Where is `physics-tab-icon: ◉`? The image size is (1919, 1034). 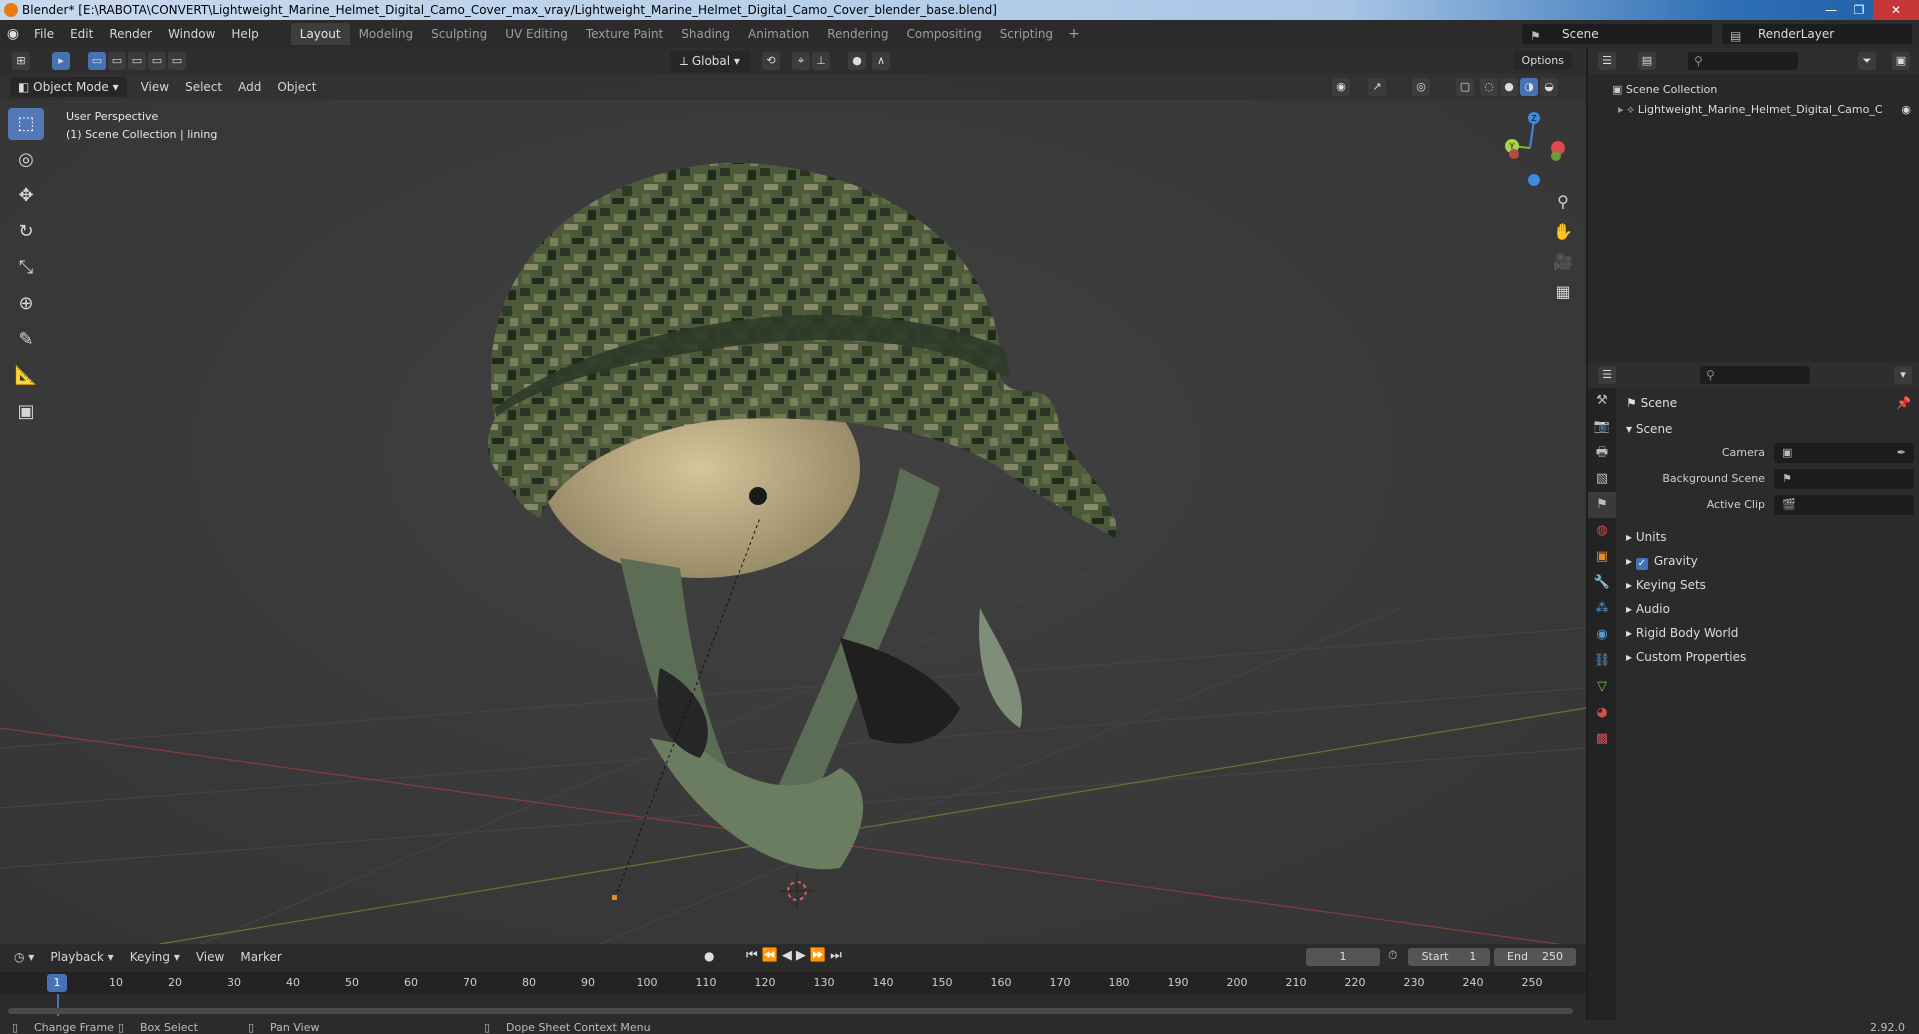 physics-tab-icon: ◉ is located at coordinates (1602, 635).